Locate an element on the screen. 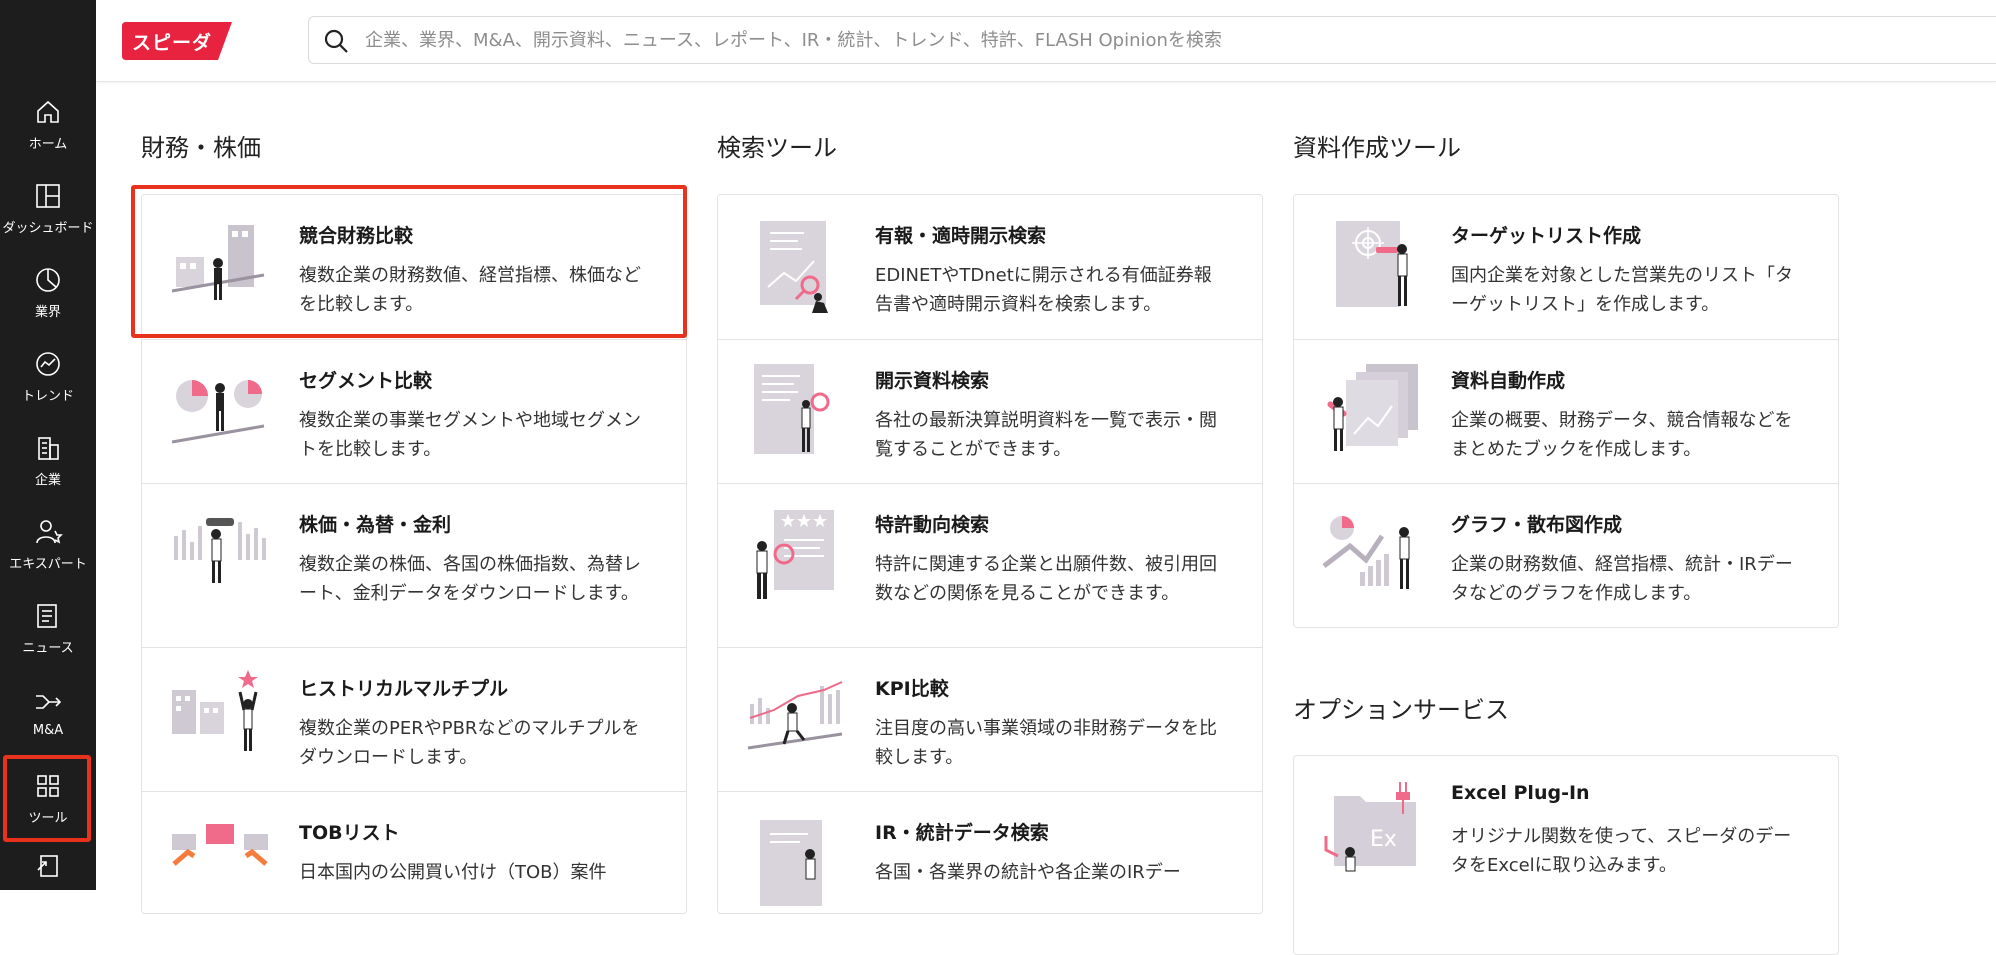 The image size is (1996, 955). card-title: 競合財務比較 is located at coordinates (356, 236).